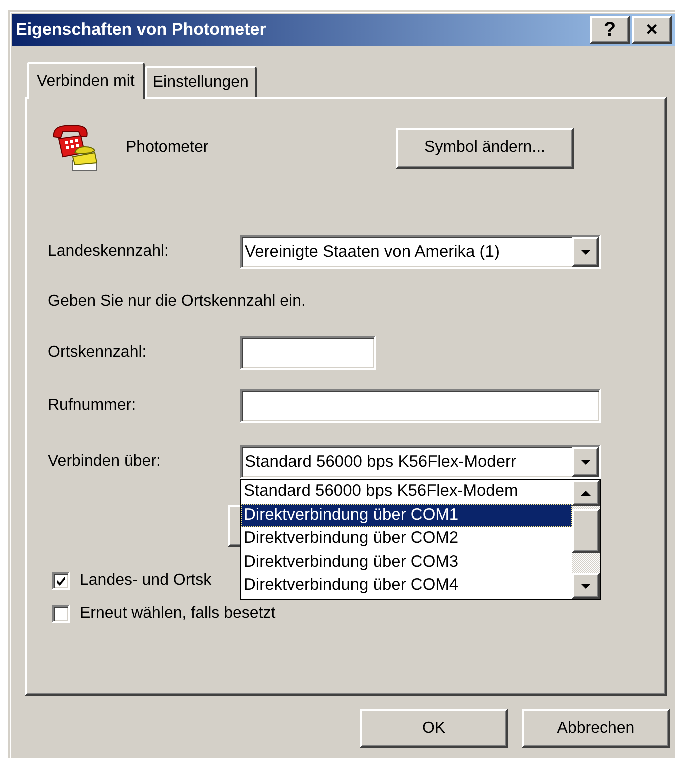 The height and width of the screenshot is (758, 675). Describe the element at coordinates (406, 562) in the screenshot. I see `dropdown-option: Direktverbindung über COM3` at that location.